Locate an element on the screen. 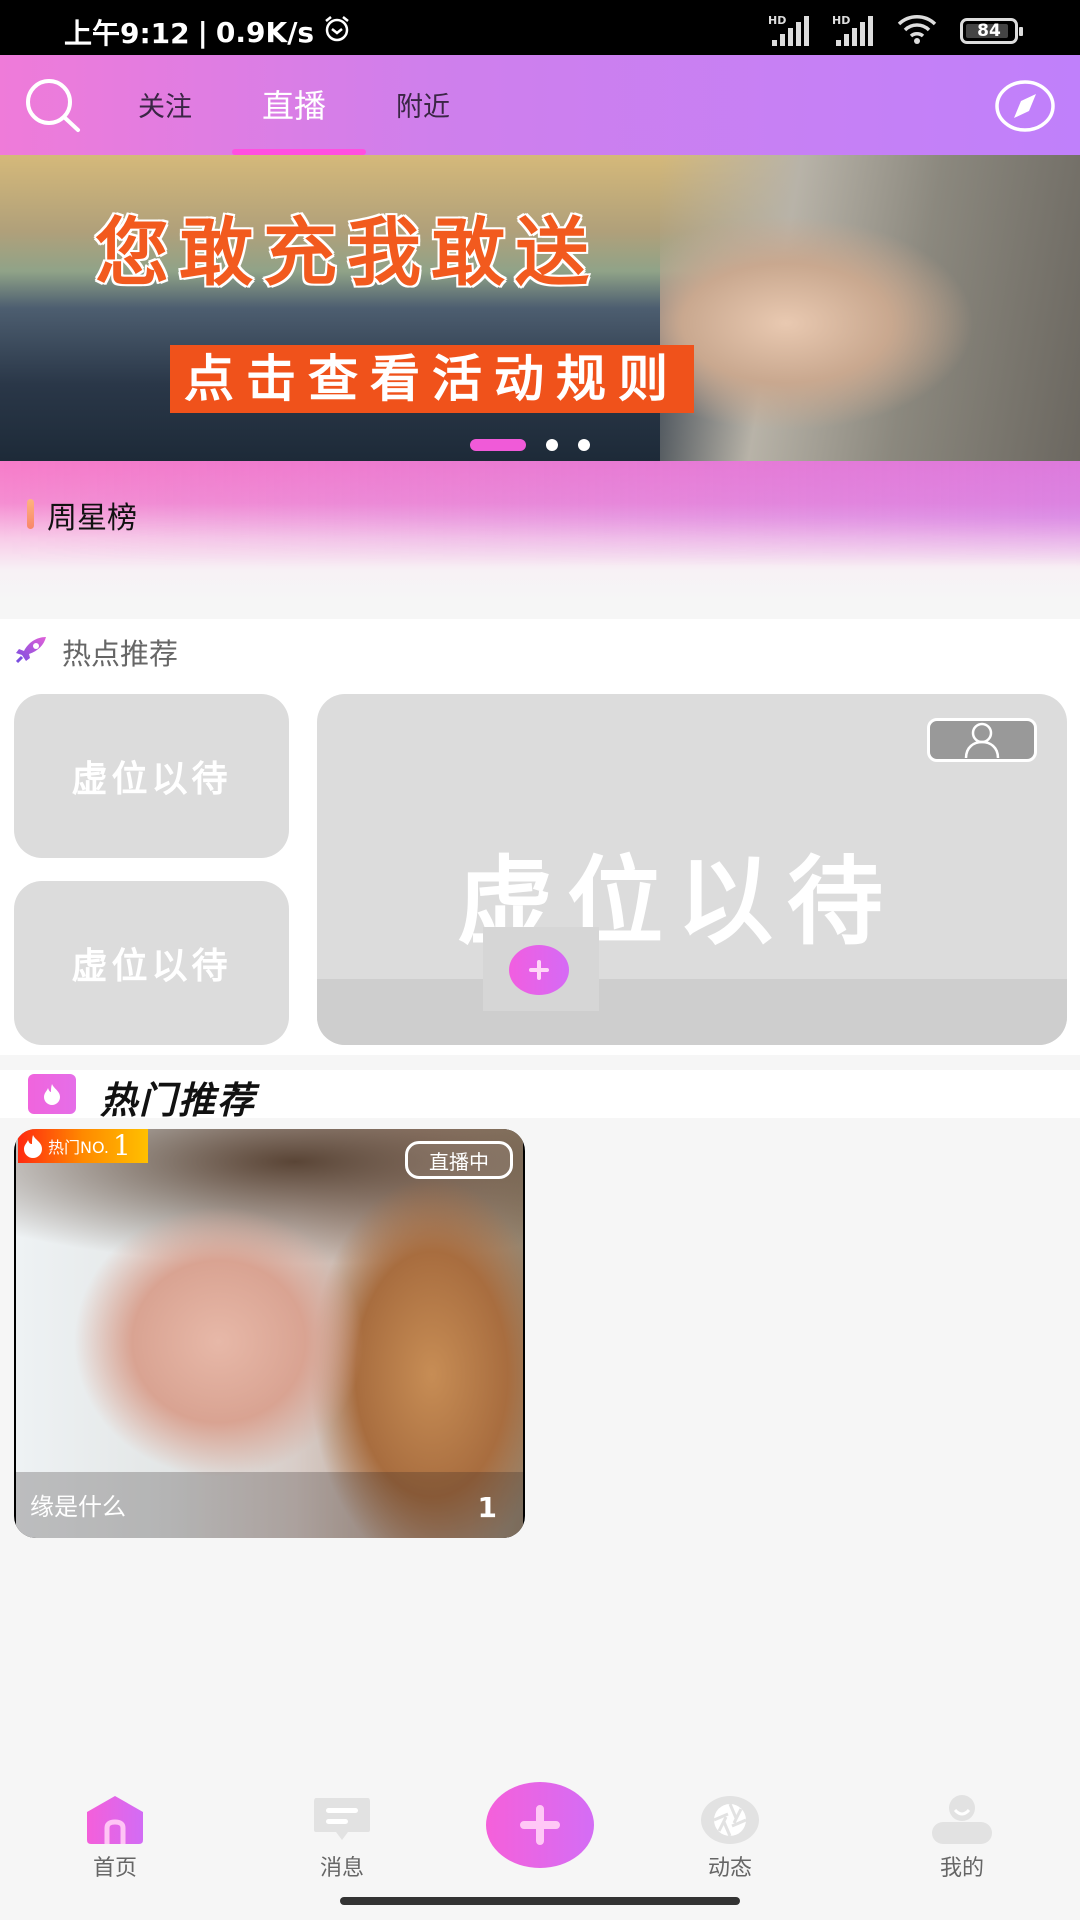 The width and height of the screenshot is (1080, 1920). nav-messages: 消息 is located at coordinates (342, 1820).